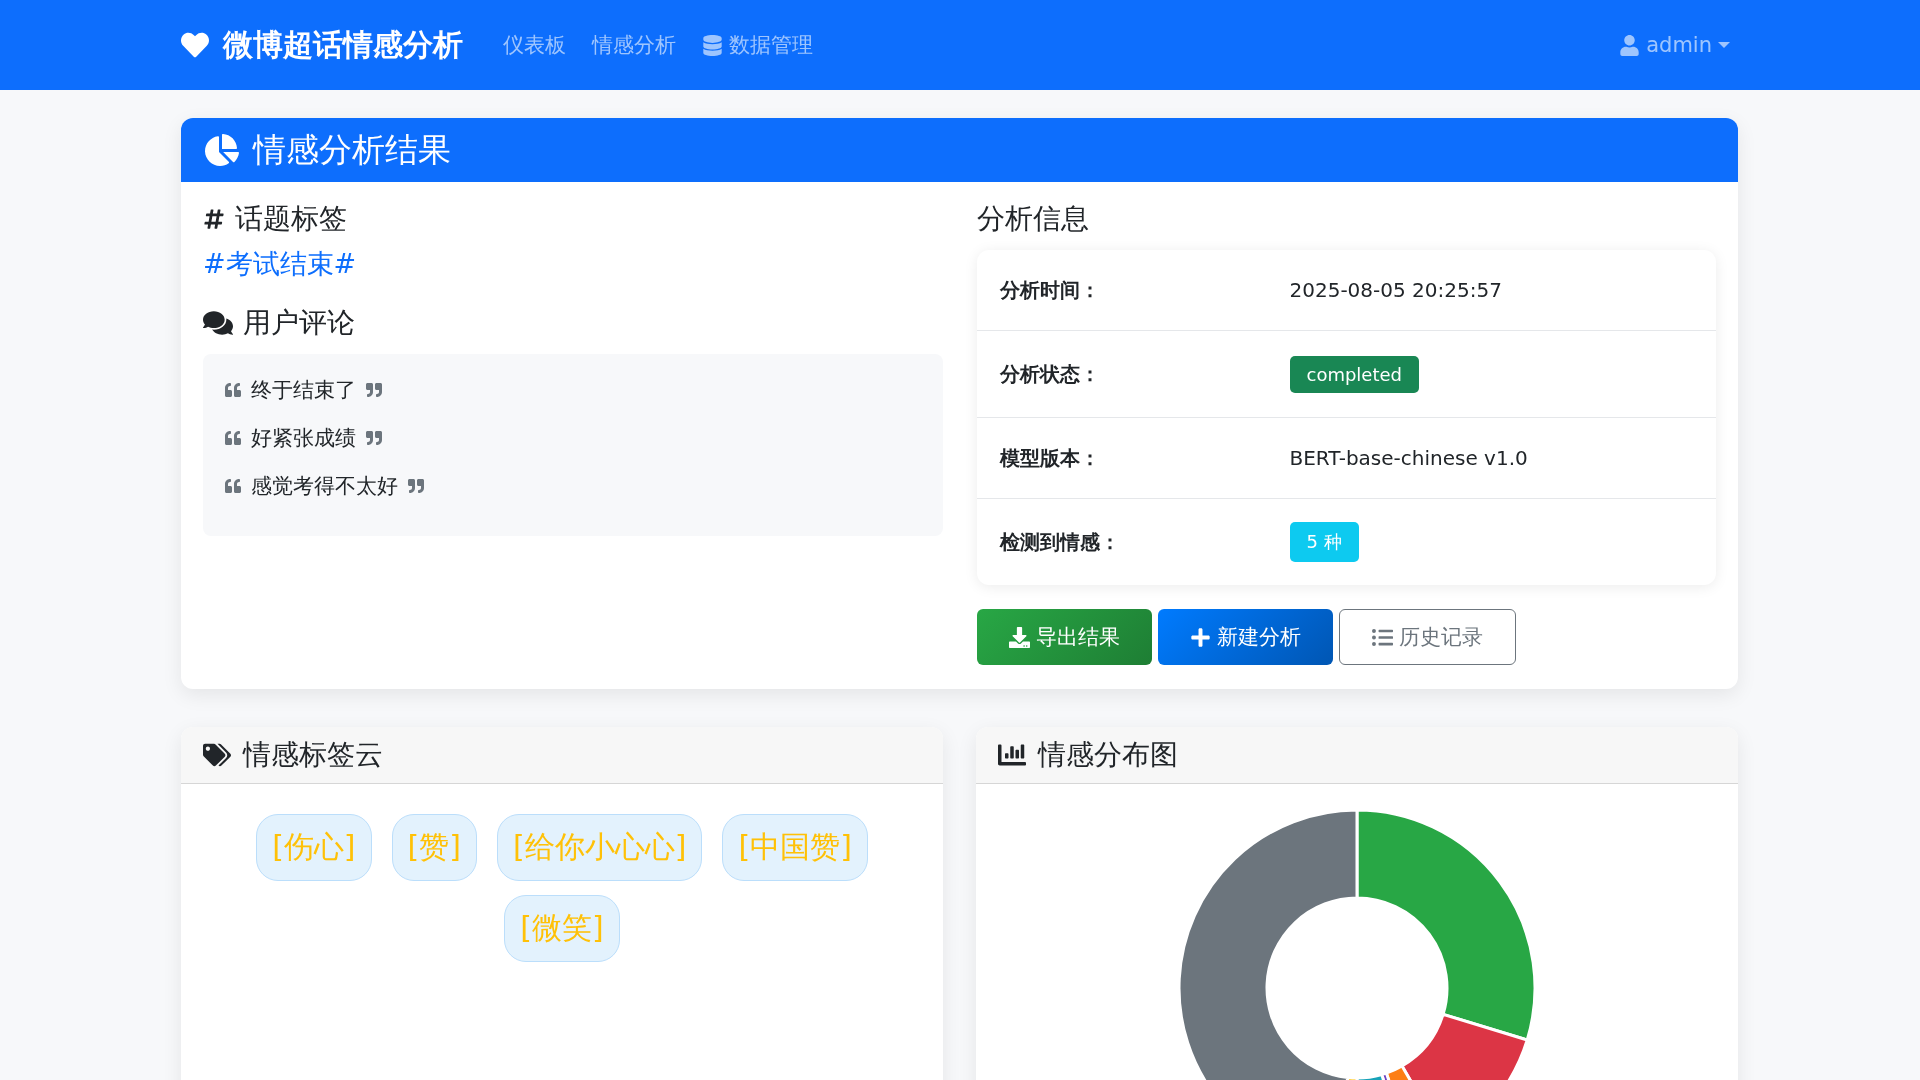 The height and width of the screenshot is (1080, 1920). What do you see at coordinates (573, 264) in the screenshot?
I see `topic-tag-link: #考试结束#` at bounding box center [573, 264].